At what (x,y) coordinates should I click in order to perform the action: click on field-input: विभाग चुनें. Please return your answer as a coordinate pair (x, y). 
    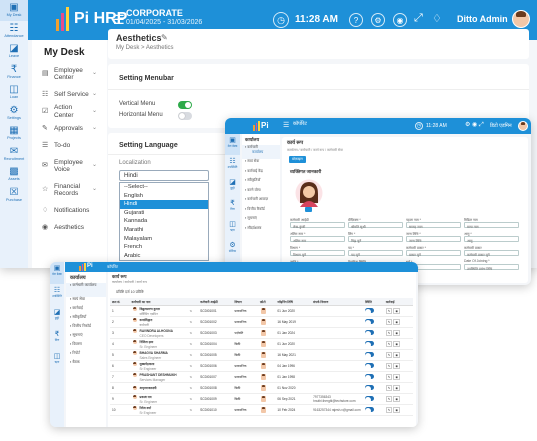
    Looking at the image, I should click on (317, 253).